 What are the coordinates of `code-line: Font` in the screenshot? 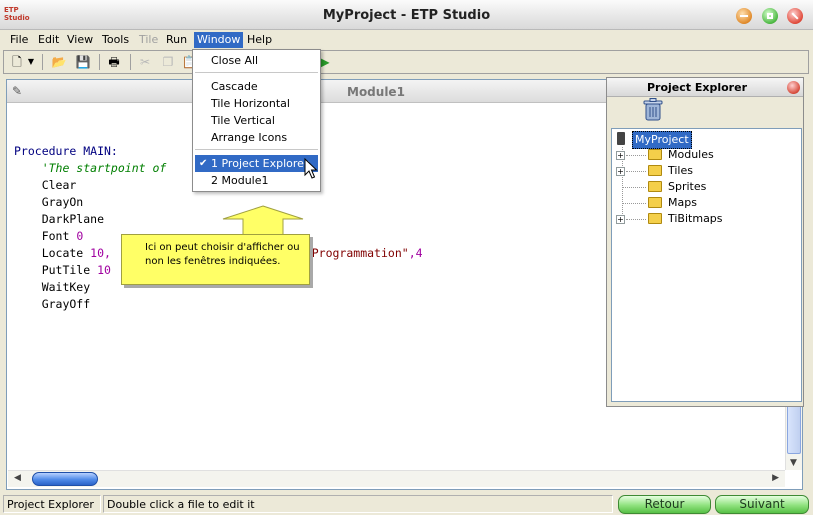 It's located at (45, 236).